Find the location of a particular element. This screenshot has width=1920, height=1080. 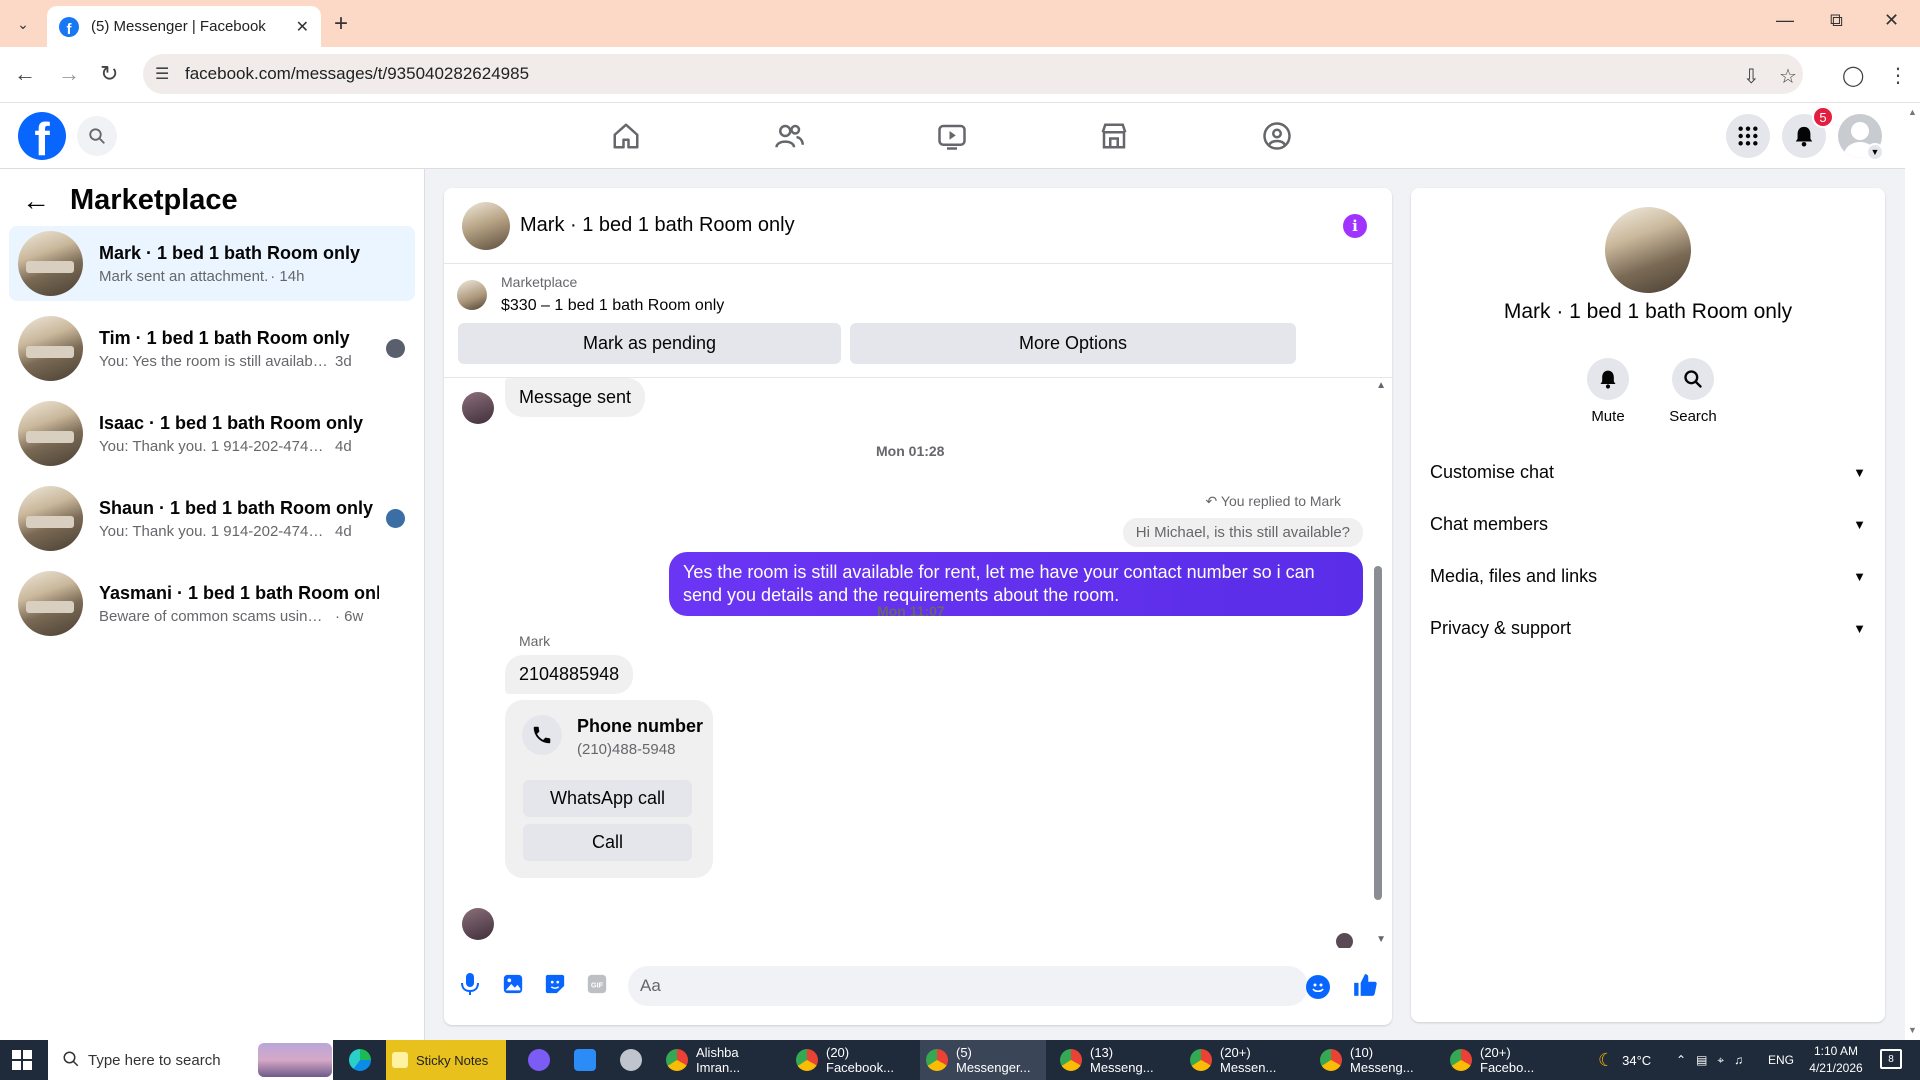

section-label: Customise chat is located at coordinates (1492, 471).